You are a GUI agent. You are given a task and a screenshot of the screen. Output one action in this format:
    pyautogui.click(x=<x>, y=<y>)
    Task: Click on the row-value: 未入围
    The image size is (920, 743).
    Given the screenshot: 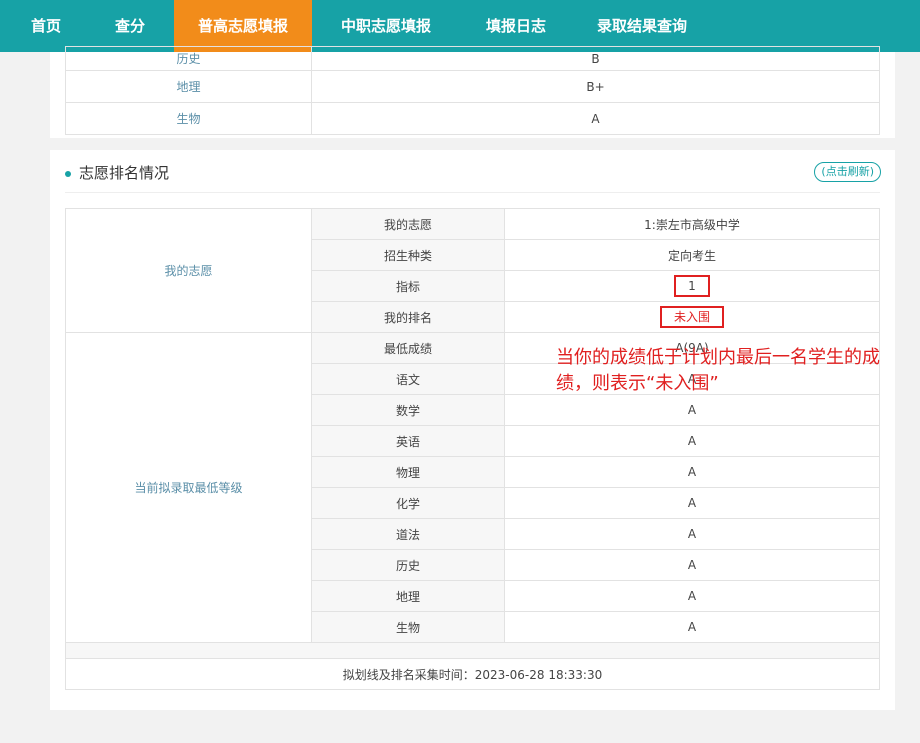 What is the action you would take?
    pyautogui.click(x=692, y=317)
    